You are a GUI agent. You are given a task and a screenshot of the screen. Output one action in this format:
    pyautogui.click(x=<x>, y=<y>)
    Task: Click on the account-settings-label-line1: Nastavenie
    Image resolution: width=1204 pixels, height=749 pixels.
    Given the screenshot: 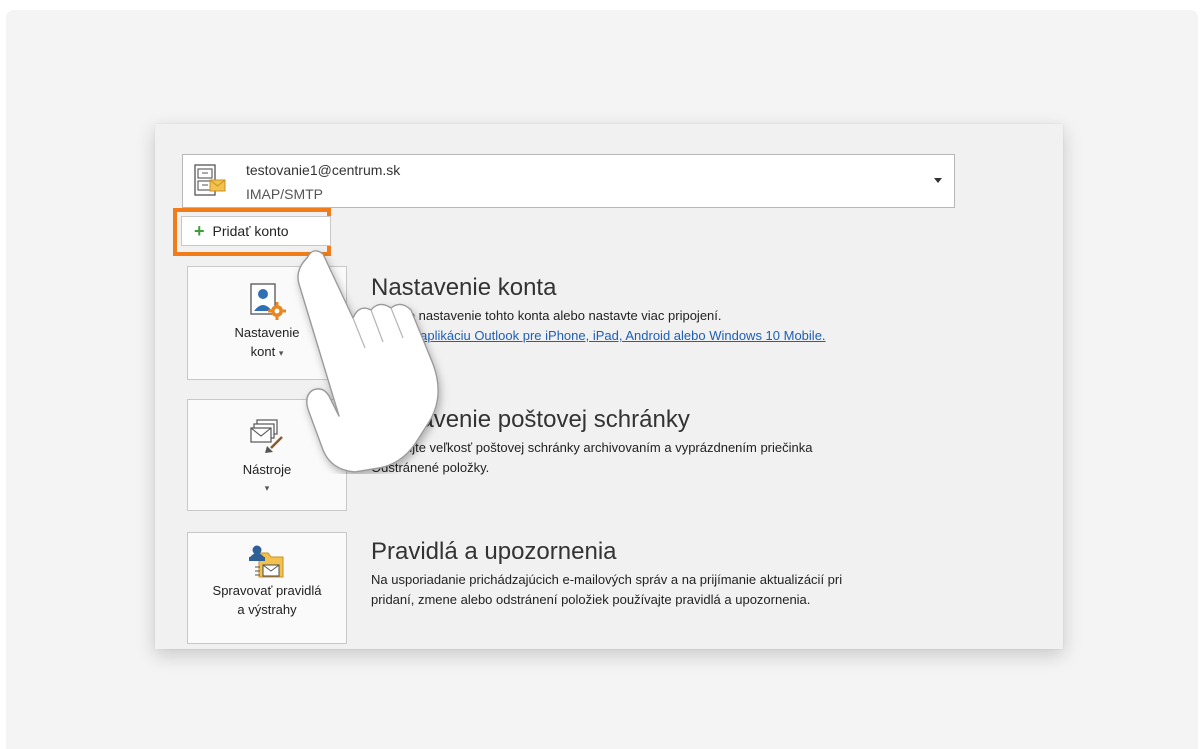 What is the action you would take?
    pyautogui.click(x=267, y=332)
    